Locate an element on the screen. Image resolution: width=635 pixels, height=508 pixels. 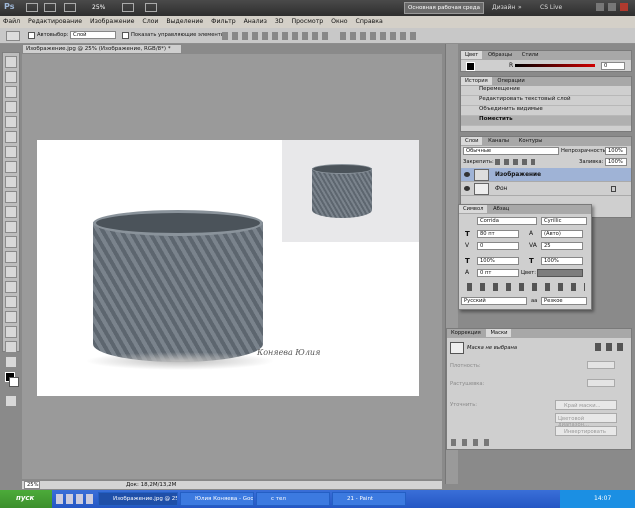
opacity-value: 100% is located at coordinates (616, 151).